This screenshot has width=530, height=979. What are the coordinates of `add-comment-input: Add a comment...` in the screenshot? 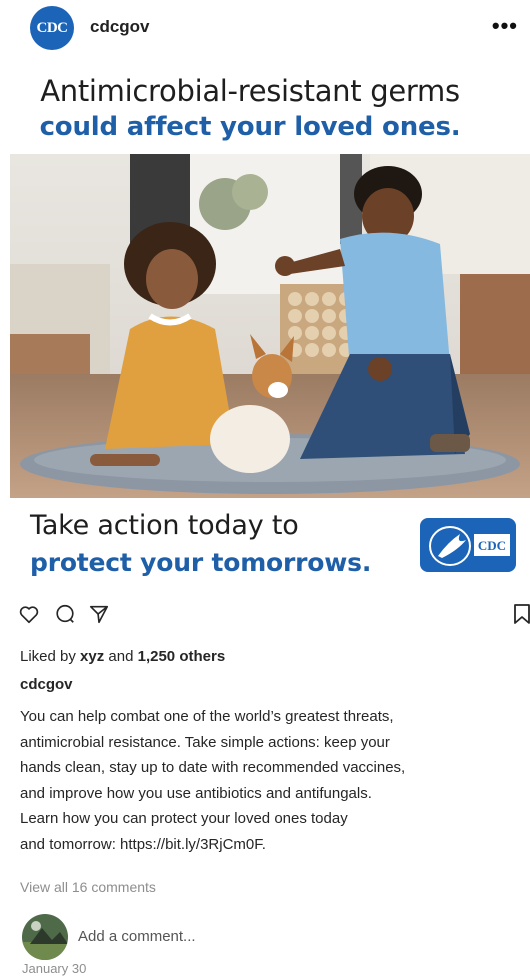 It's located at (137, 936).